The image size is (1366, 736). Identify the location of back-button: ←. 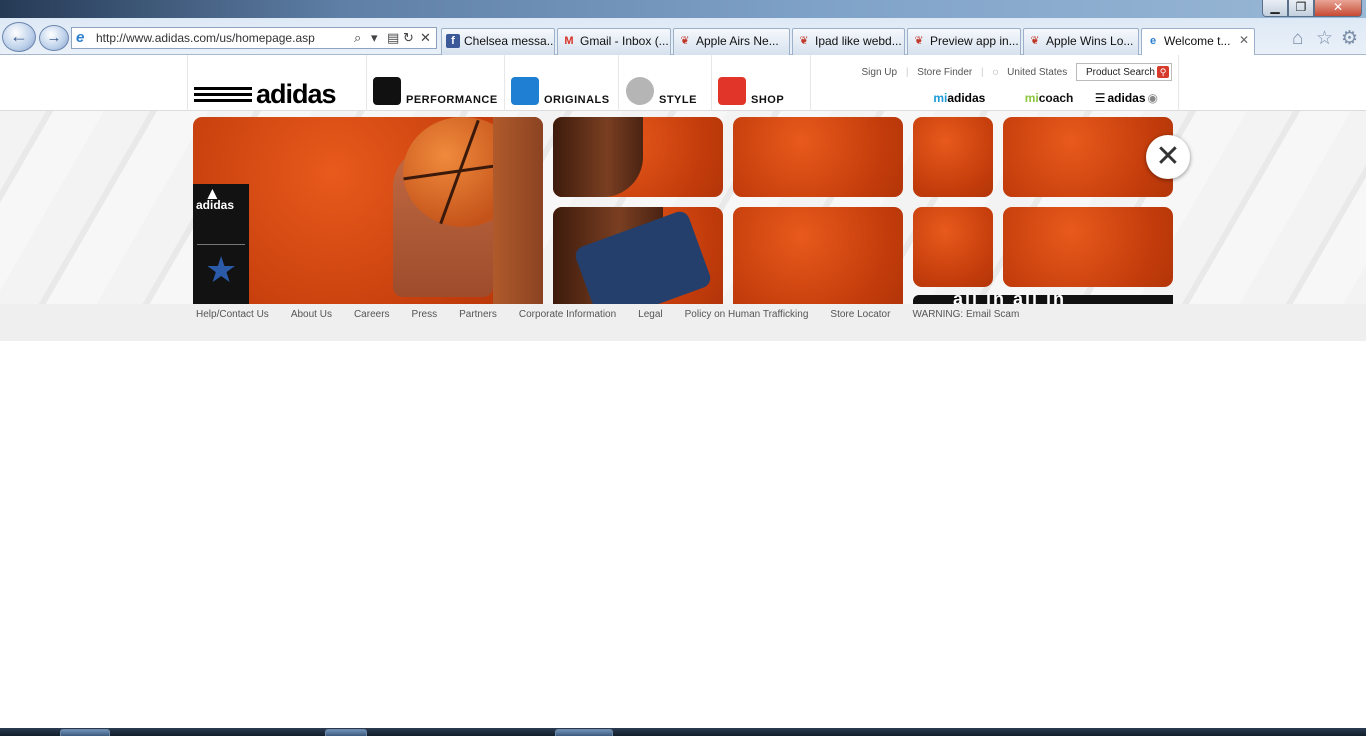
(19, 37).